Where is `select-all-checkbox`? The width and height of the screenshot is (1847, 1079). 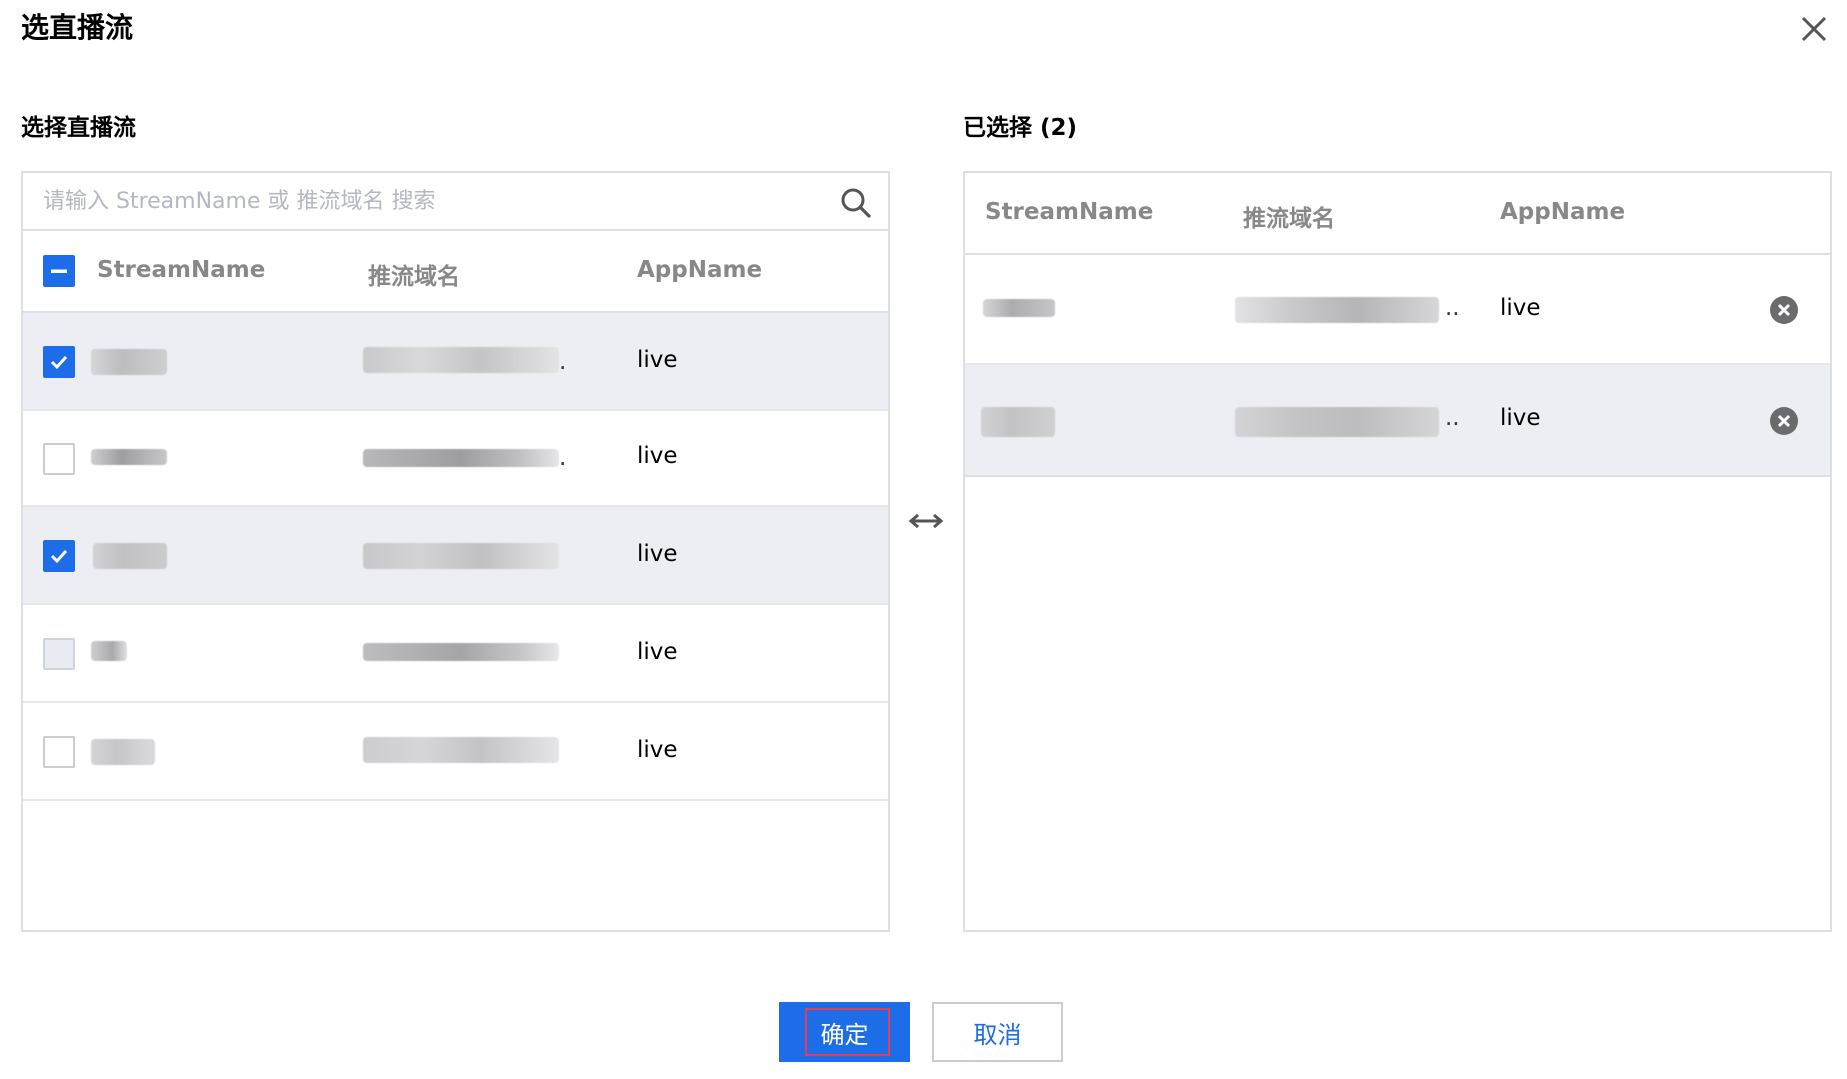 select-all-checkbox is located at coordinates (59, 271).